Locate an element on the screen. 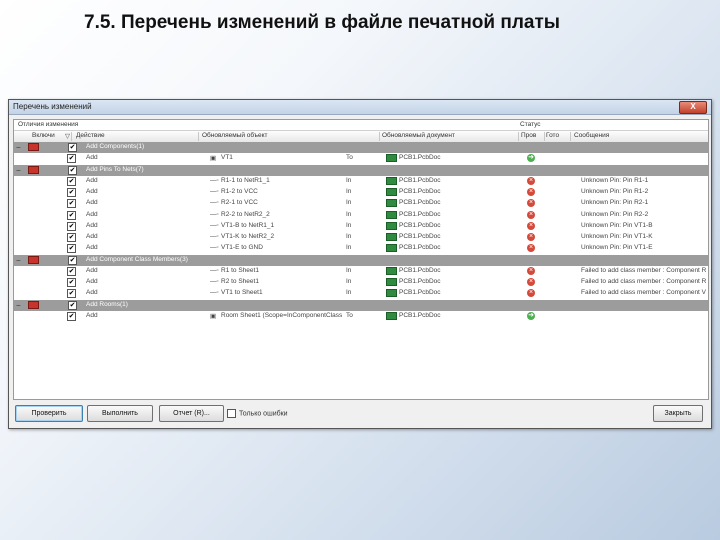 Image resolution: width=720 pixels, height=540 pixels. message-text: Unknown Pin: Pin VT1-K is located at coordinates (617, 236).